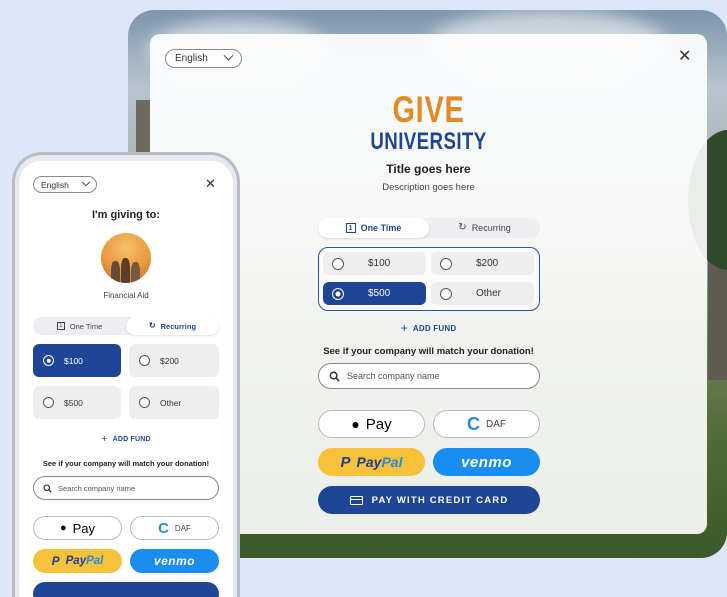 This screenshot has height=597, width=727. I want to click on logo-give-text: GIVE, so click(428, 109).